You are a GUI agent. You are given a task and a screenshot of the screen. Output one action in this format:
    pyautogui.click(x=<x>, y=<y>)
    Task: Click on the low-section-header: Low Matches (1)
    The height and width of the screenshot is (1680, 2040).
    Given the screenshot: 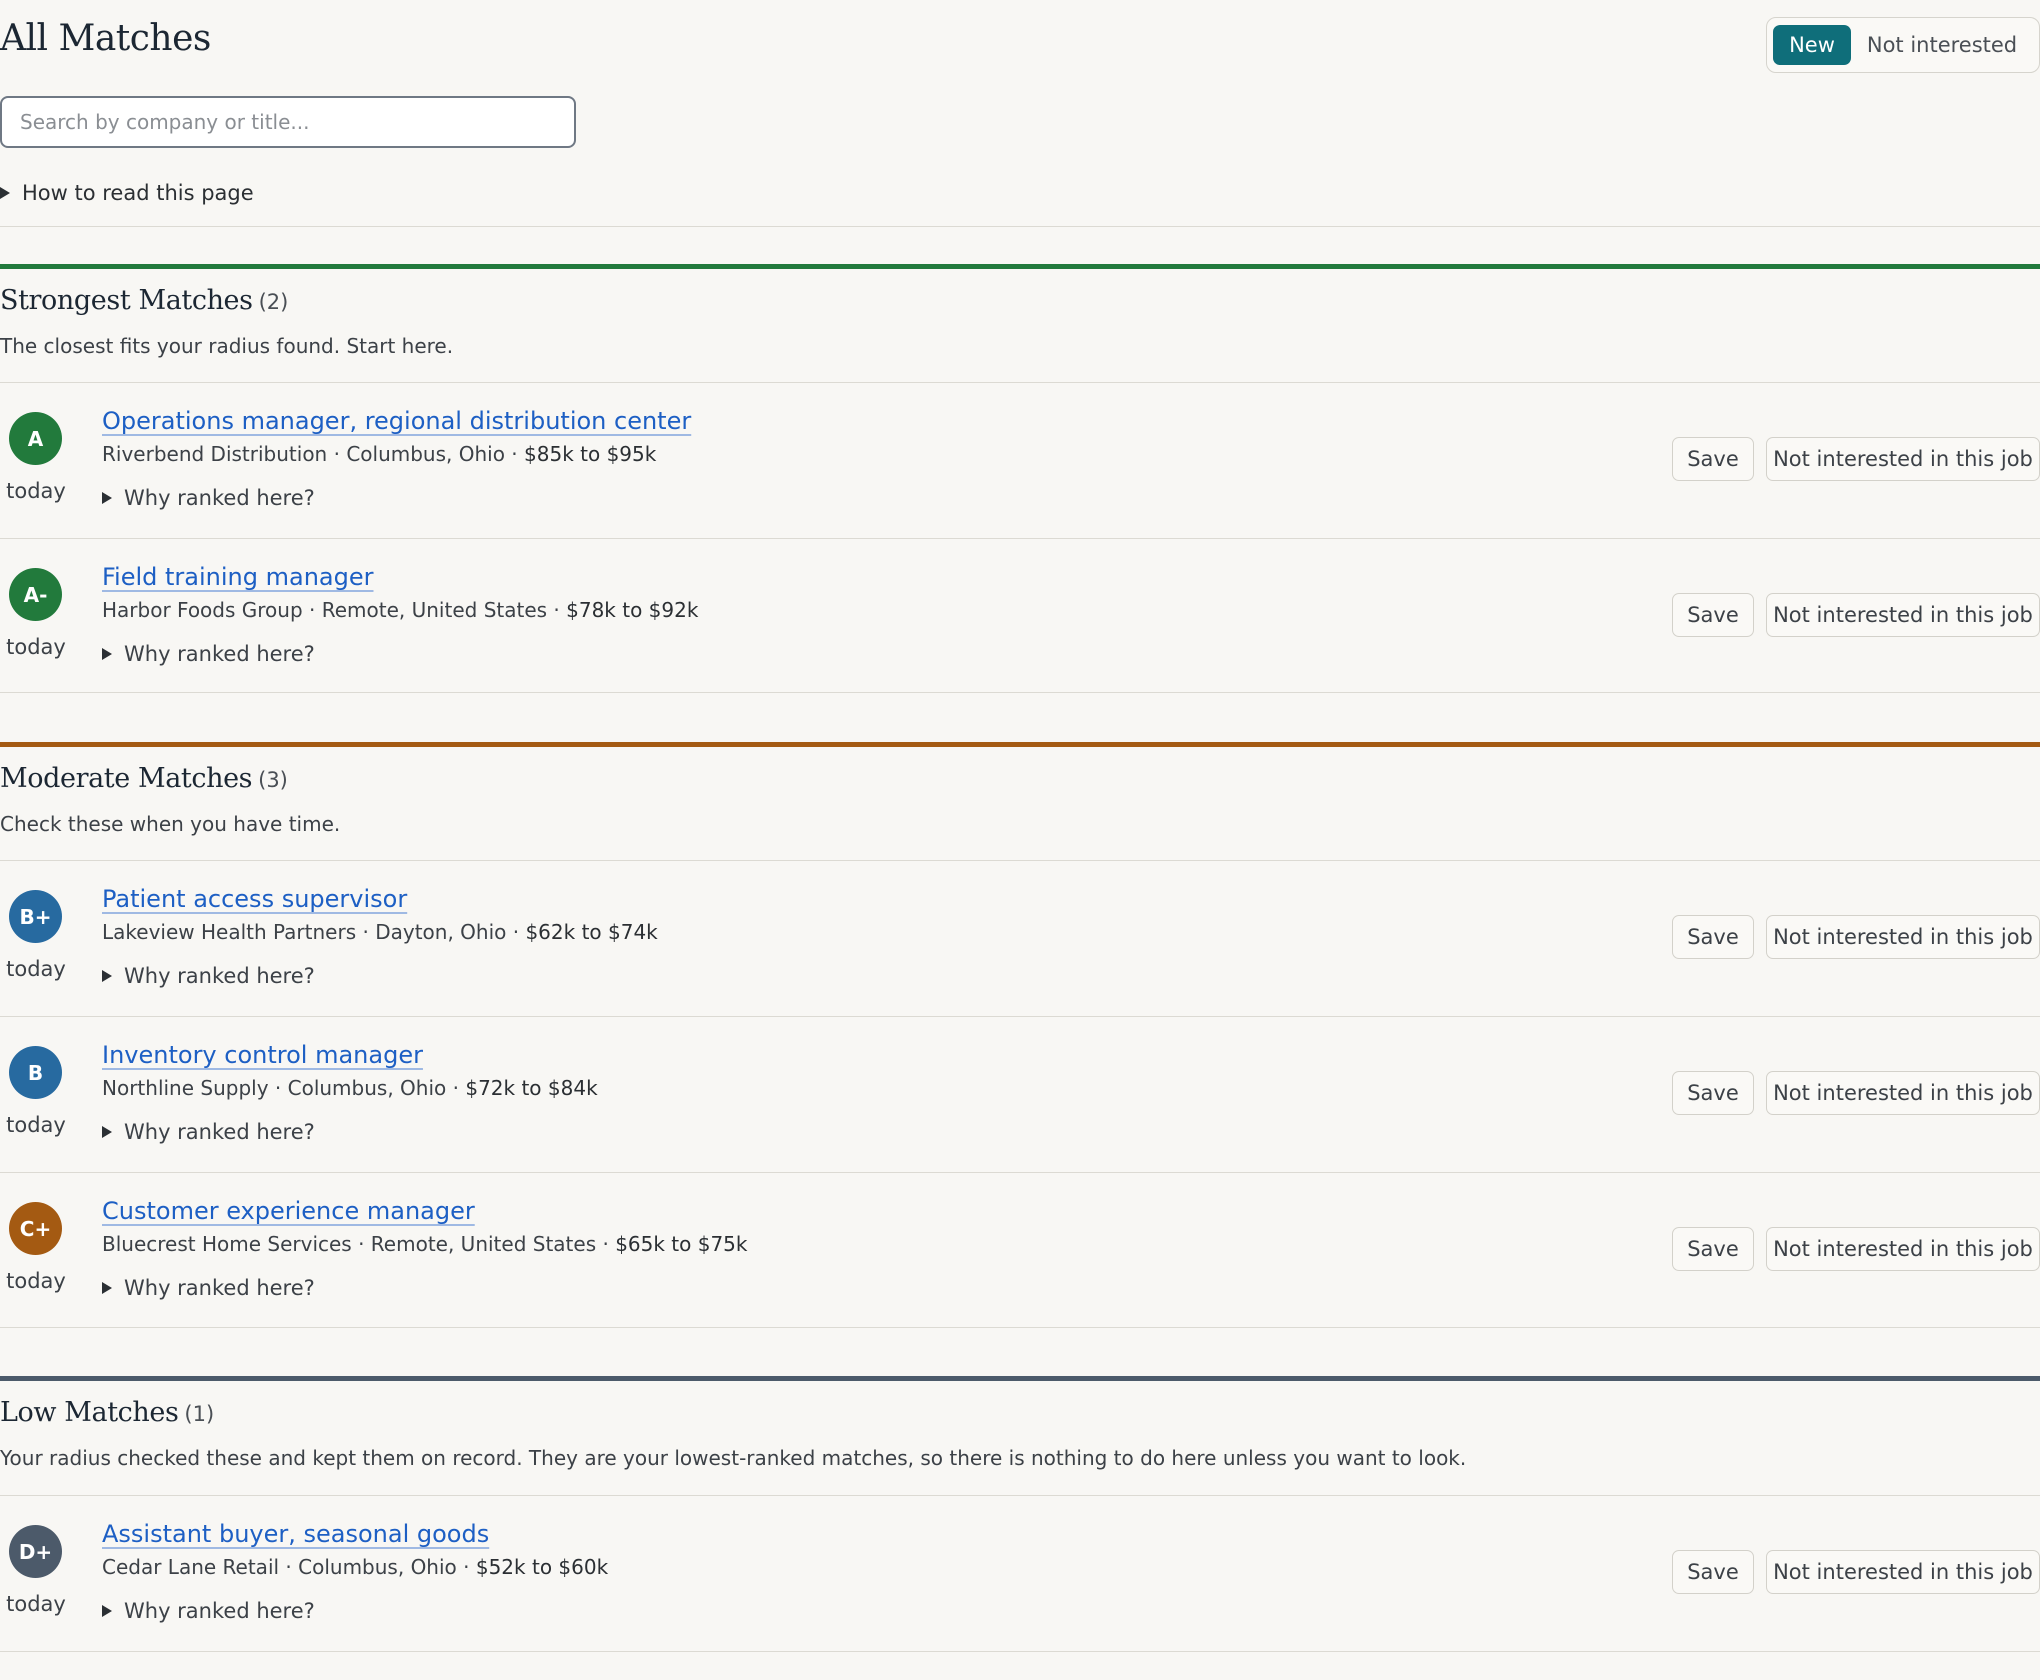 What is the action you would take?
    pyautogui.click(x=107, y=1412)
    